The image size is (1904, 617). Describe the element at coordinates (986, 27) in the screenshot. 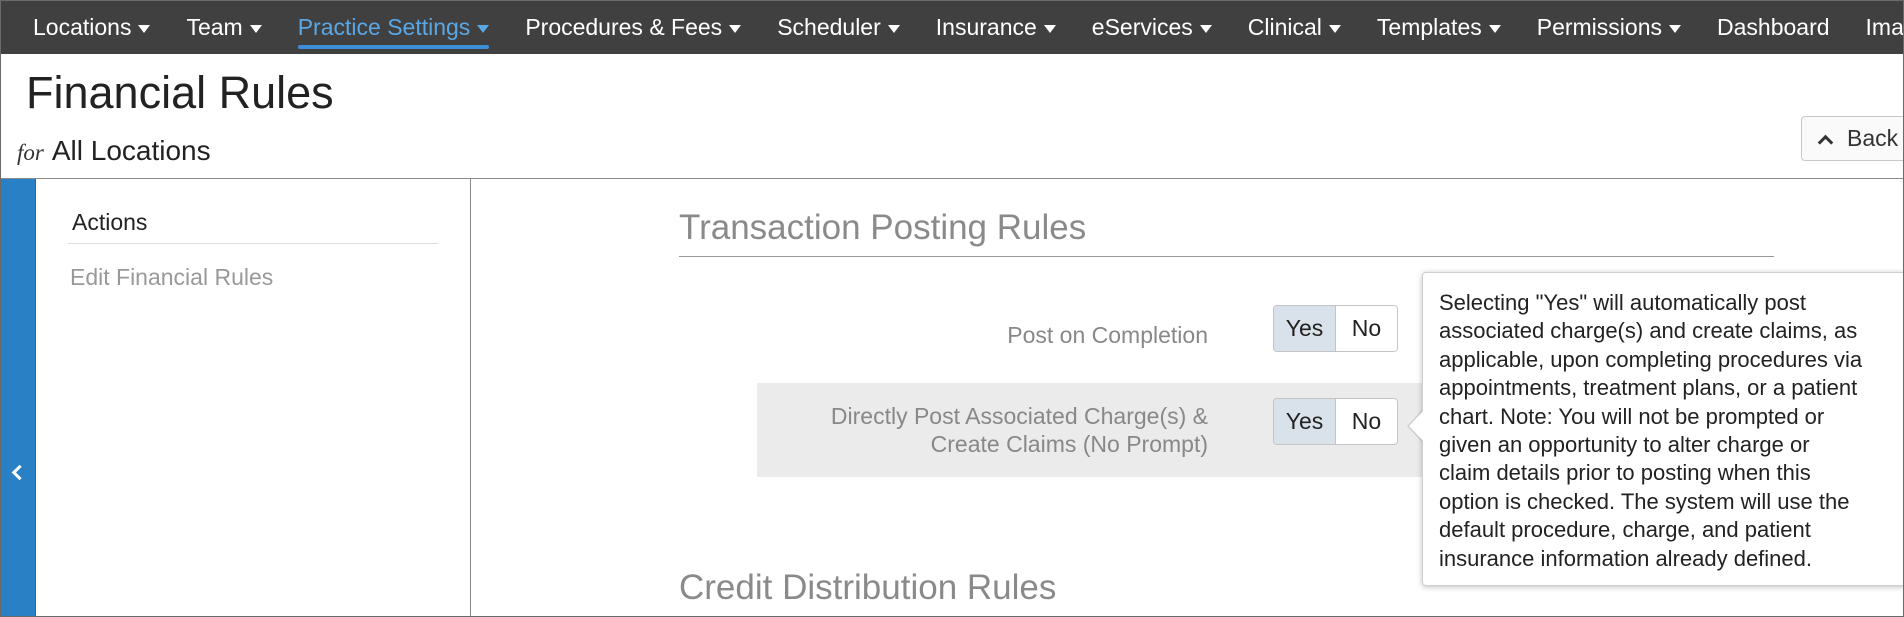

I see `nav-label: Insurance` at that location.